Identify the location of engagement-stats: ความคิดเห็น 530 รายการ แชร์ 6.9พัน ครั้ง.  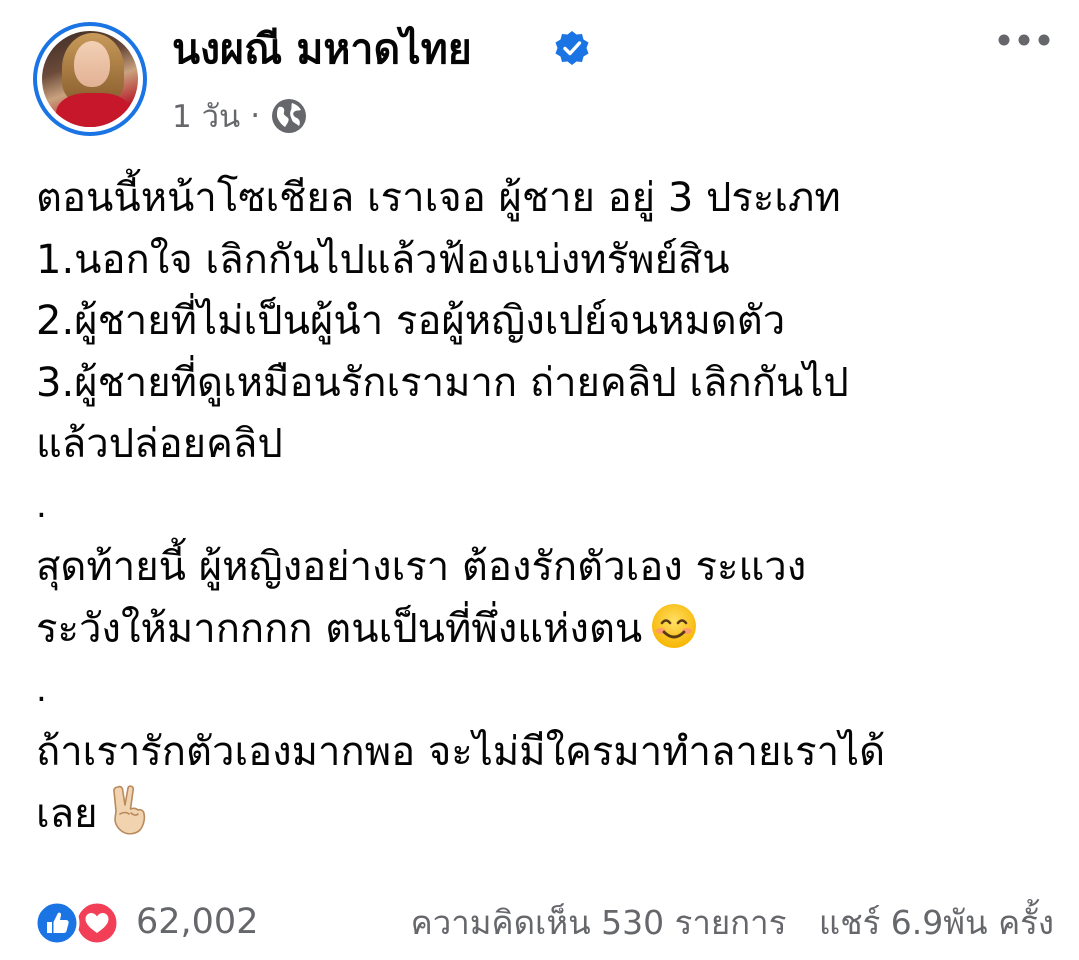
(721, 922).